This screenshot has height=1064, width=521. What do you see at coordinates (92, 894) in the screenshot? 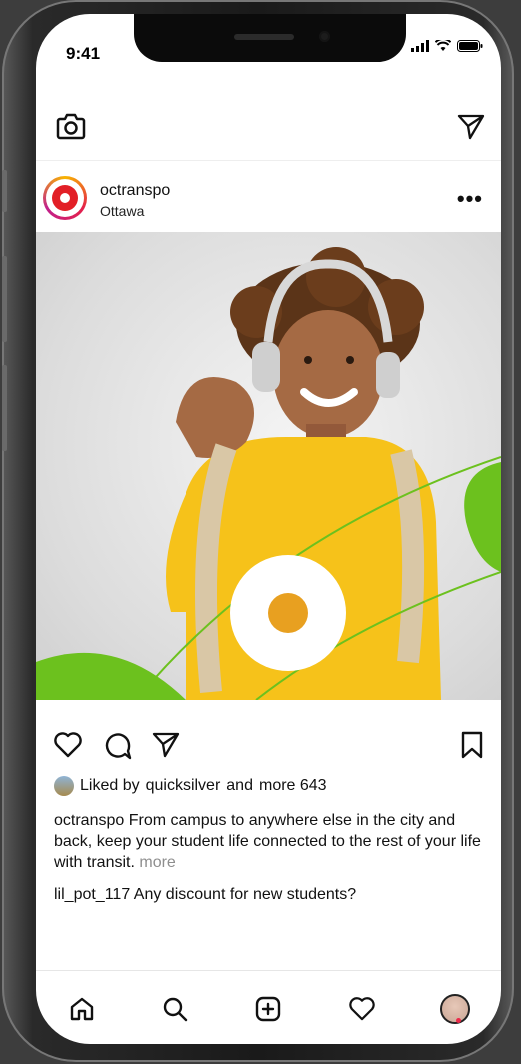
I see `comment-username: lil_pot_117` at bounding box center [92, 894].